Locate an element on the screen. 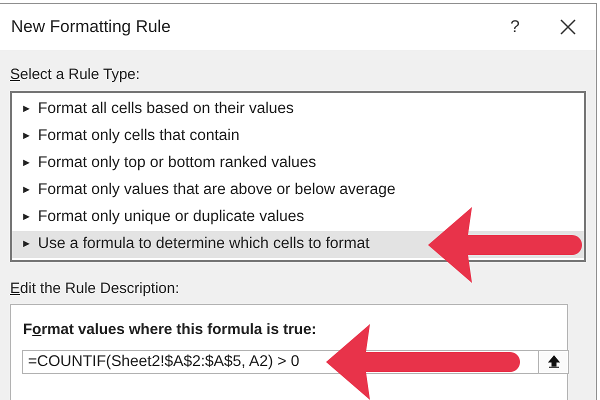  close-icon is located at coordinates (568, 27).